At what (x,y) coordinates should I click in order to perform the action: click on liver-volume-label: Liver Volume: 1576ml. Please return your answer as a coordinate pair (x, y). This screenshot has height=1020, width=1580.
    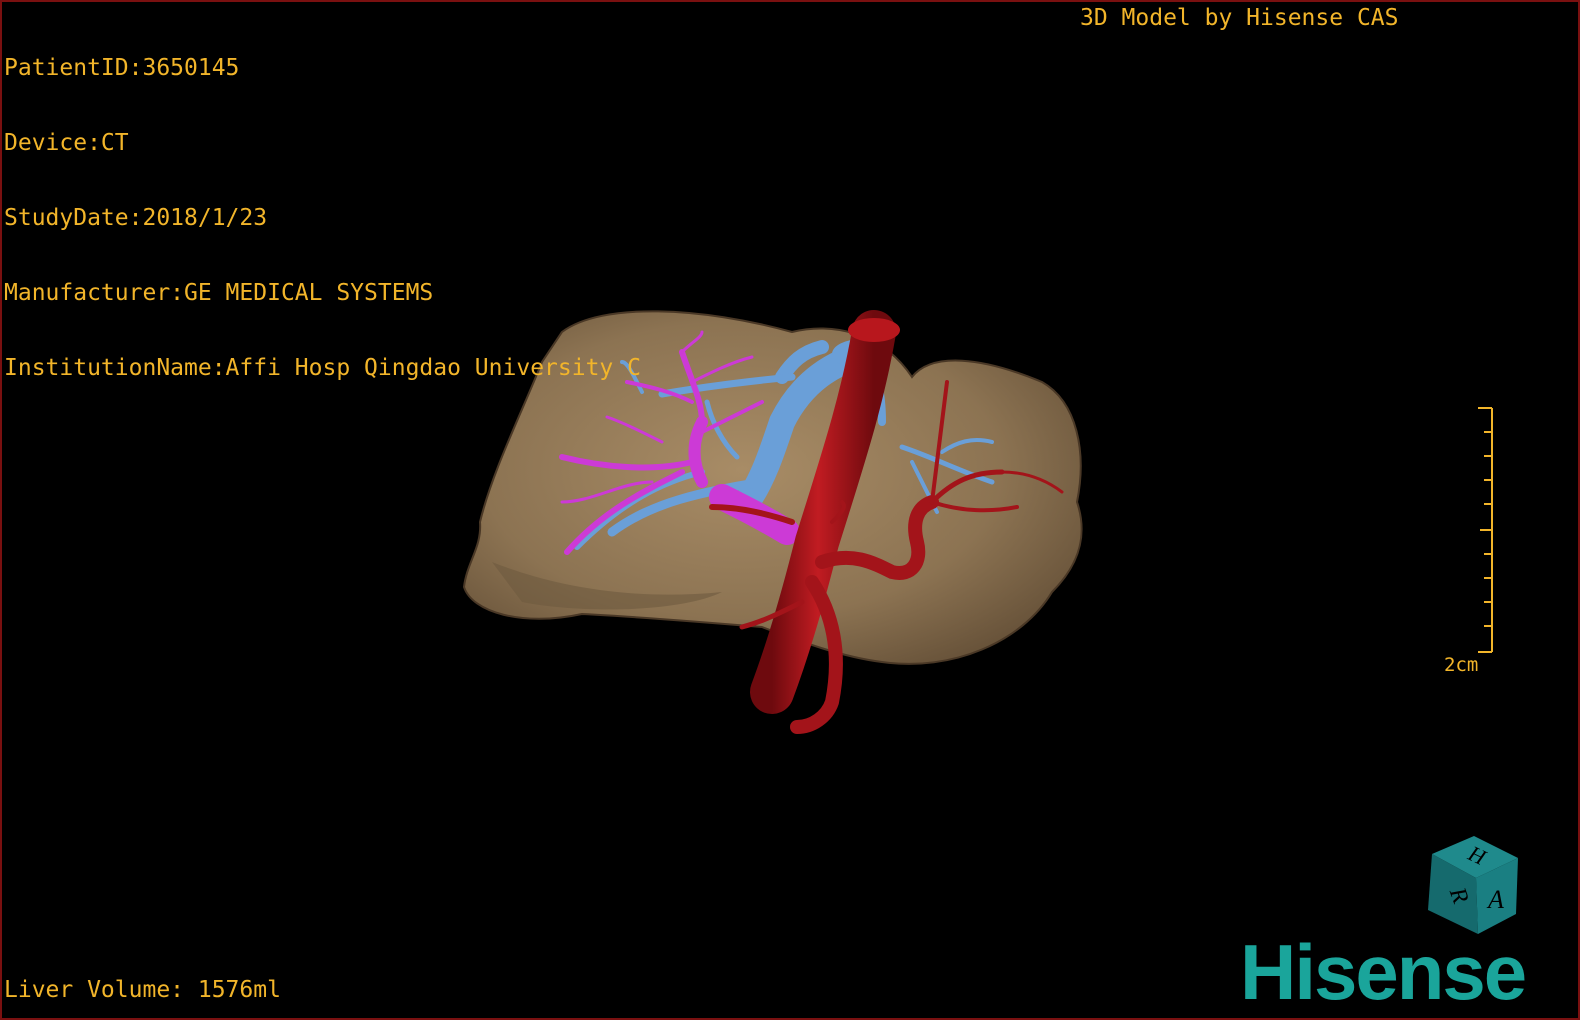
    Looking at the image, I should click on (142, 990).